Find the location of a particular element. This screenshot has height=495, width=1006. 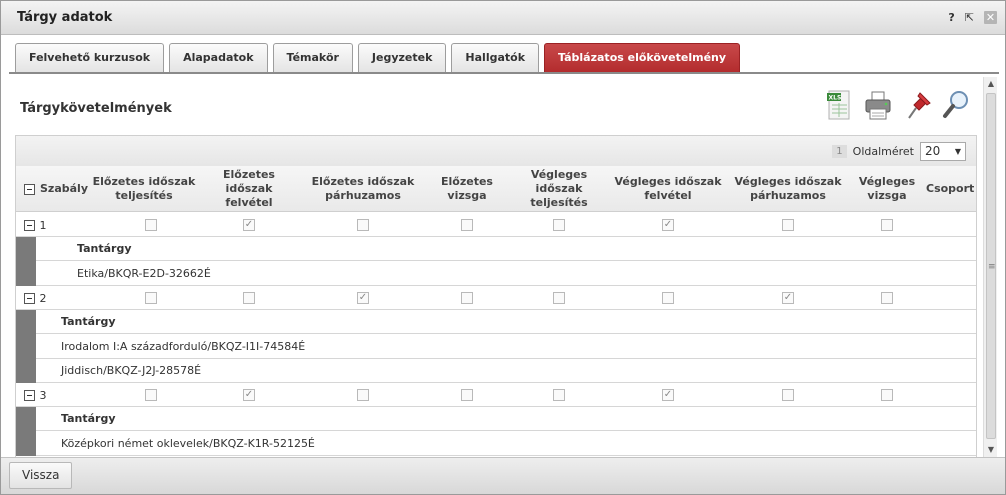

tab-underline is located at coordinates (504, 73).